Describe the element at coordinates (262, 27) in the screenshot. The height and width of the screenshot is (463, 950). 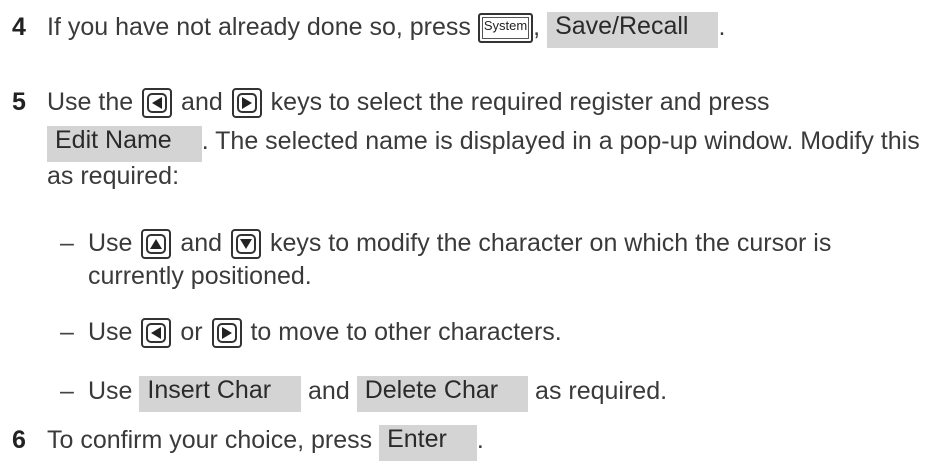
I see `step-text: If you have not already done so, press` at that location.